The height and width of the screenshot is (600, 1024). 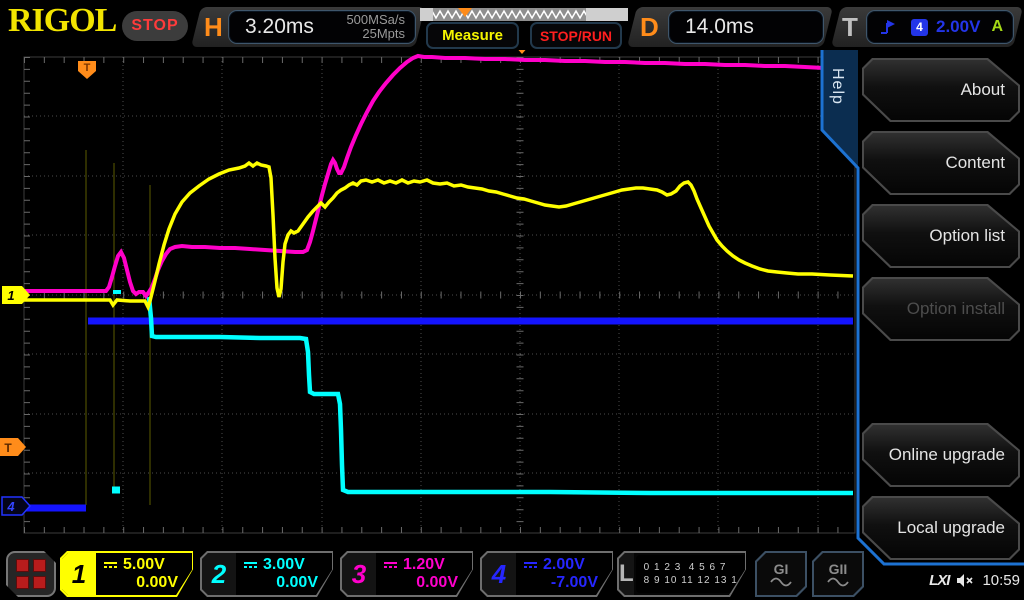 I want to click on menu-item-about: About, so click(x=941, y=90).